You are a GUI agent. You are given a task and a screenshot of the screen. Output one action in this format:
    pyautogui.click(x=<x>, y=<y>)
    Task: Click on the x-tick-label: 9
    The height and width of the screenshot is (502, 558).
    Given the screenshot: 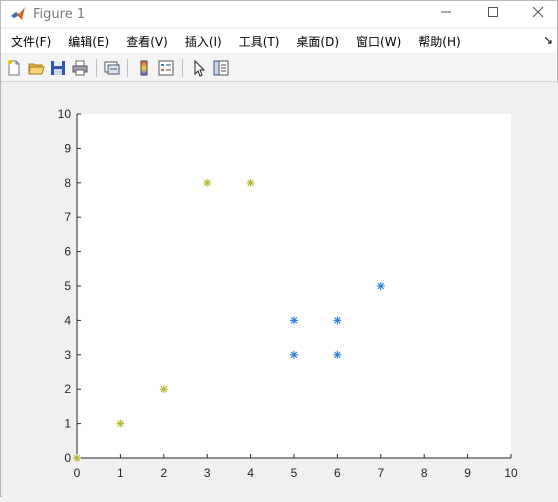 What is the action you would take?
    pyautogui.click(x=467, y=473)
    